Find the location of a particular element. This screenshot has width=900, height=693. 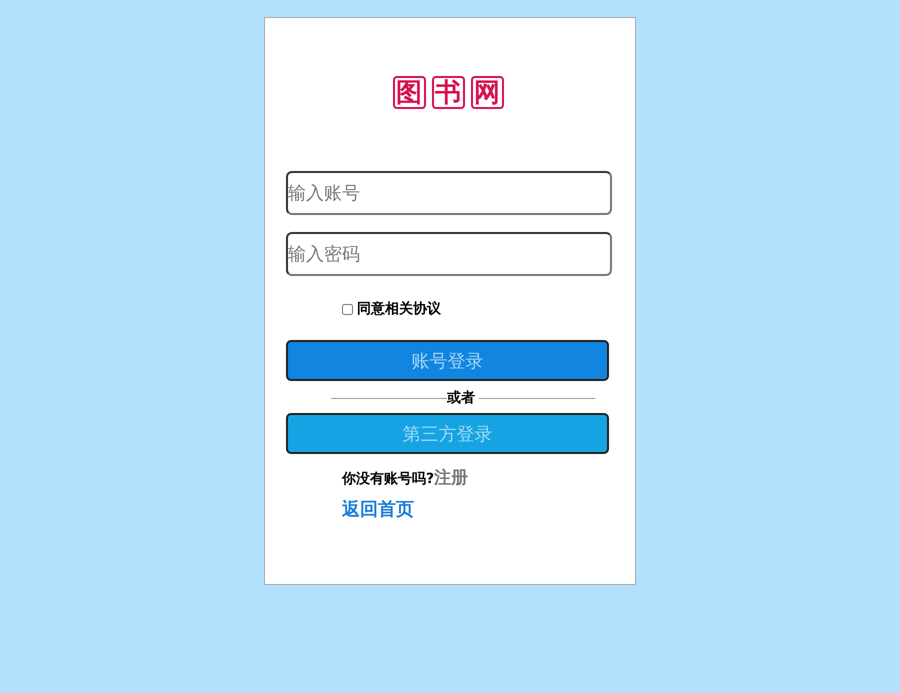

register-link: 注册 is located at coordinates (451, 477).